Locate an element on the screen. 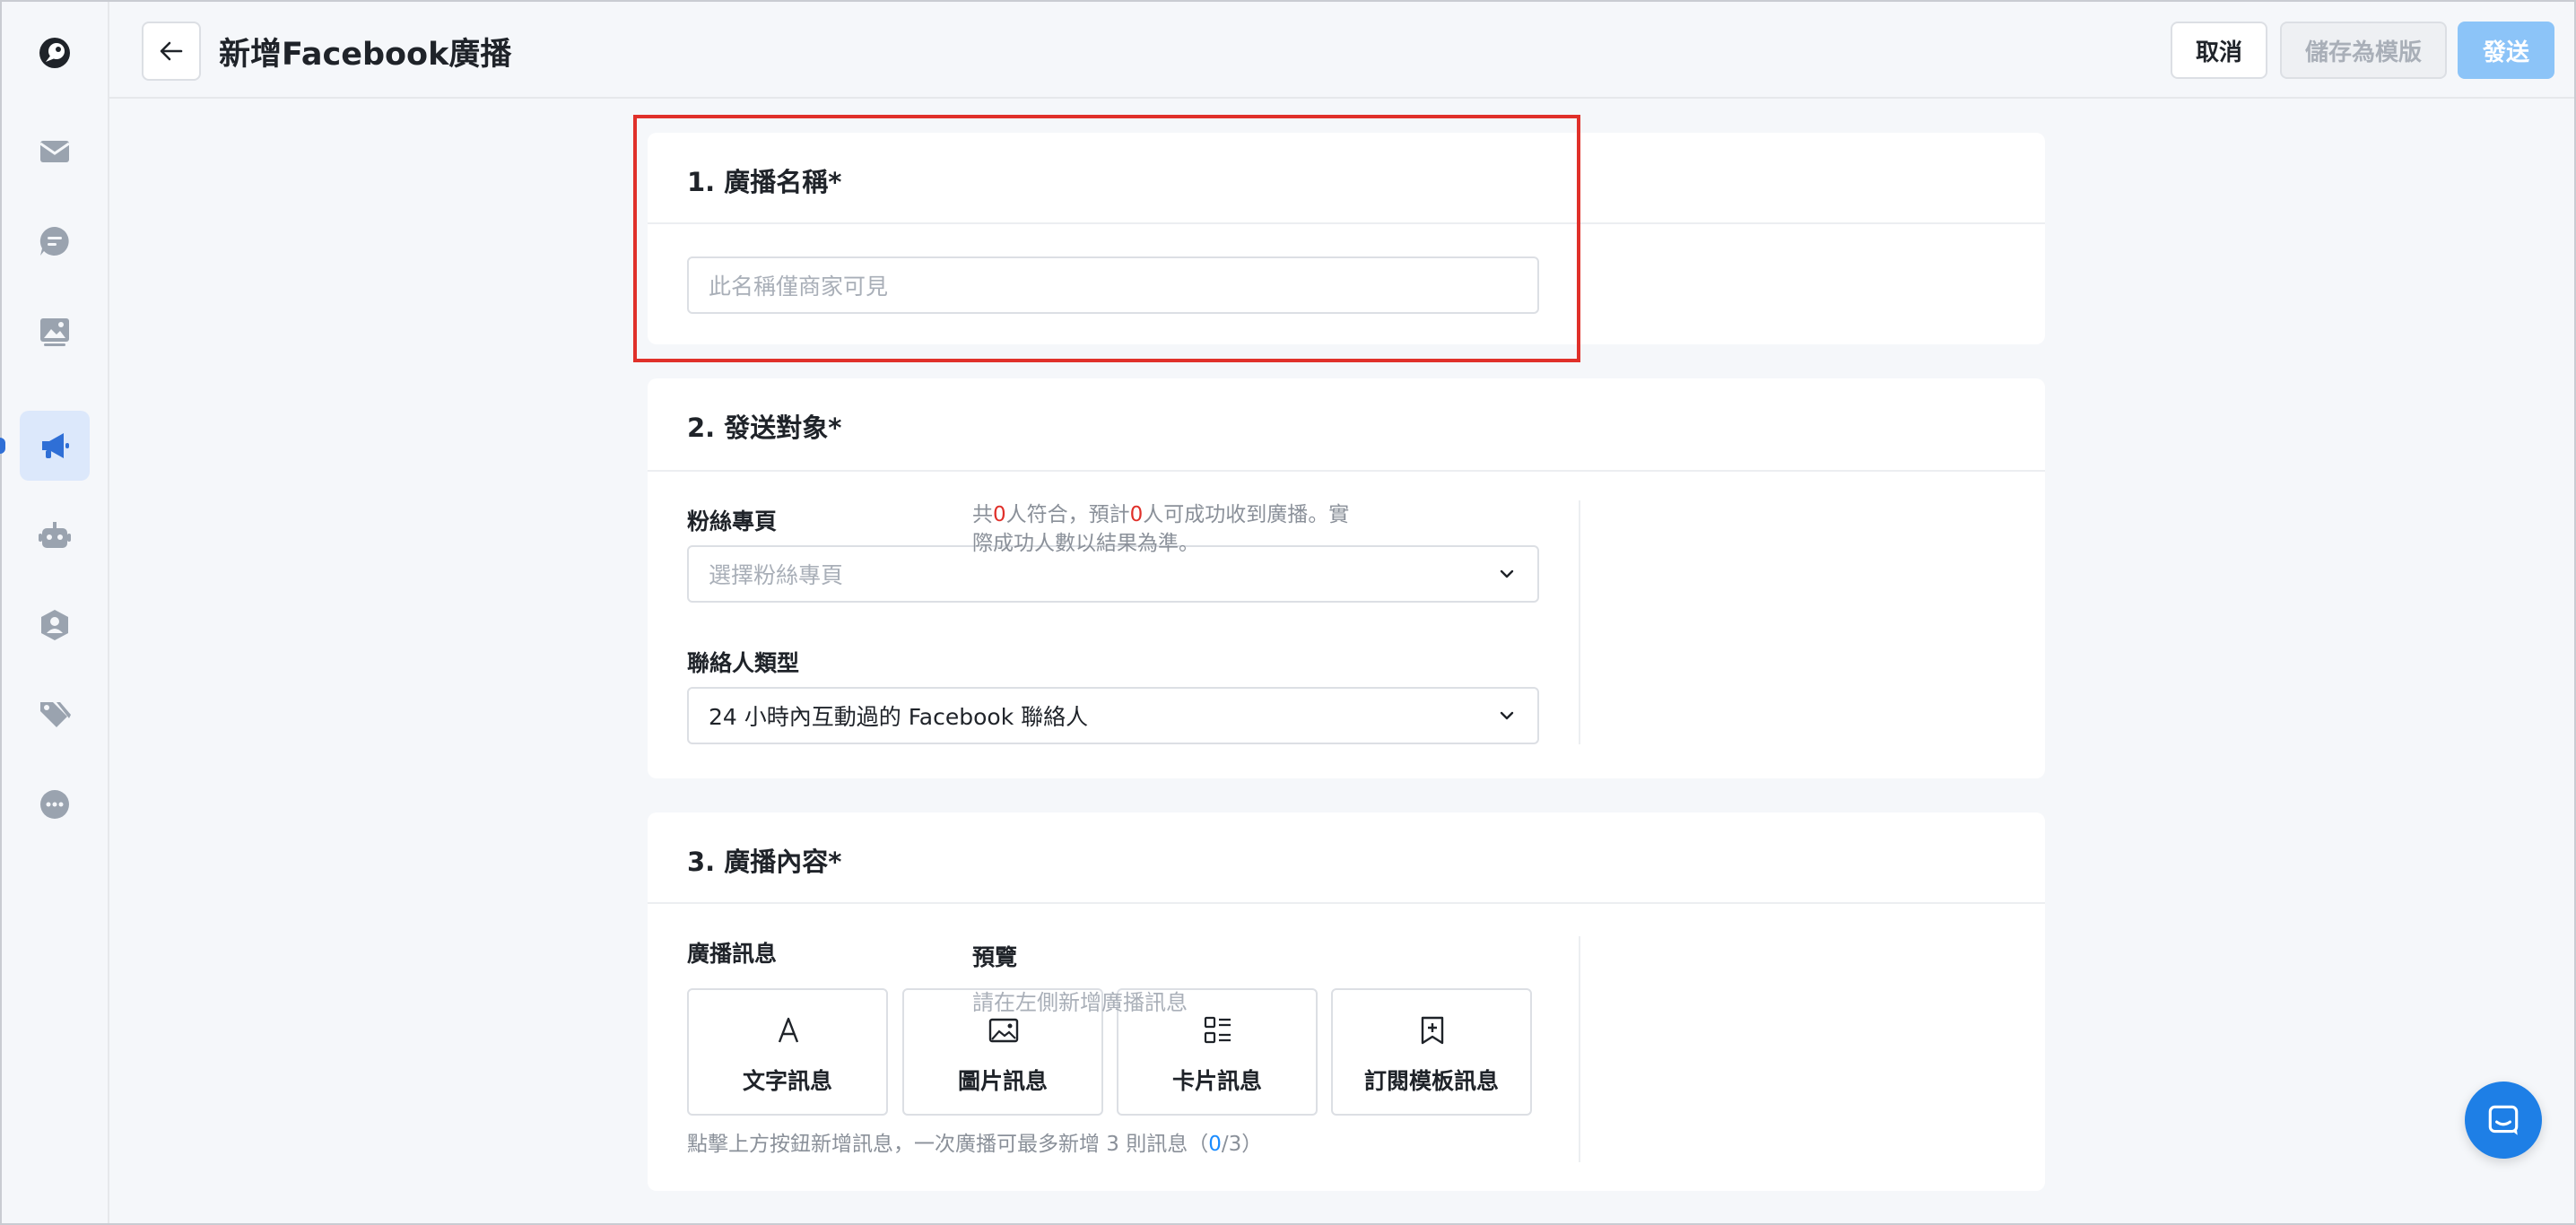  content-title: 3. 廣播內容* is located at coordinates (764, 862).